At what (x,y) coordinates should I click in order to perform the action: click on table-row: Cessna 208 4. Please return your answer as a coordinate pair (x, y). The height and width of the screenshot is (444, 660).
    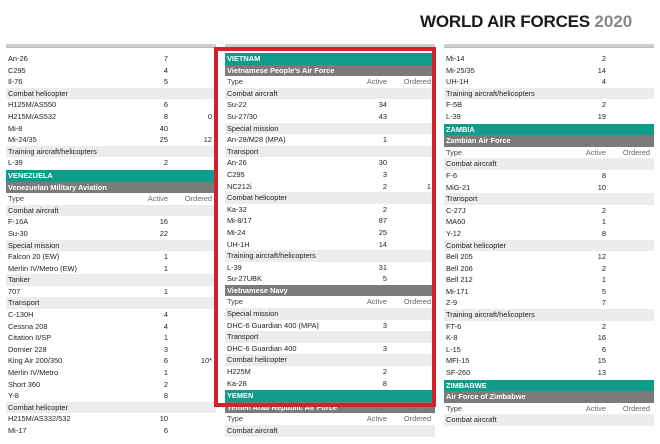
    Looking at the image, I should click on (111, 327).